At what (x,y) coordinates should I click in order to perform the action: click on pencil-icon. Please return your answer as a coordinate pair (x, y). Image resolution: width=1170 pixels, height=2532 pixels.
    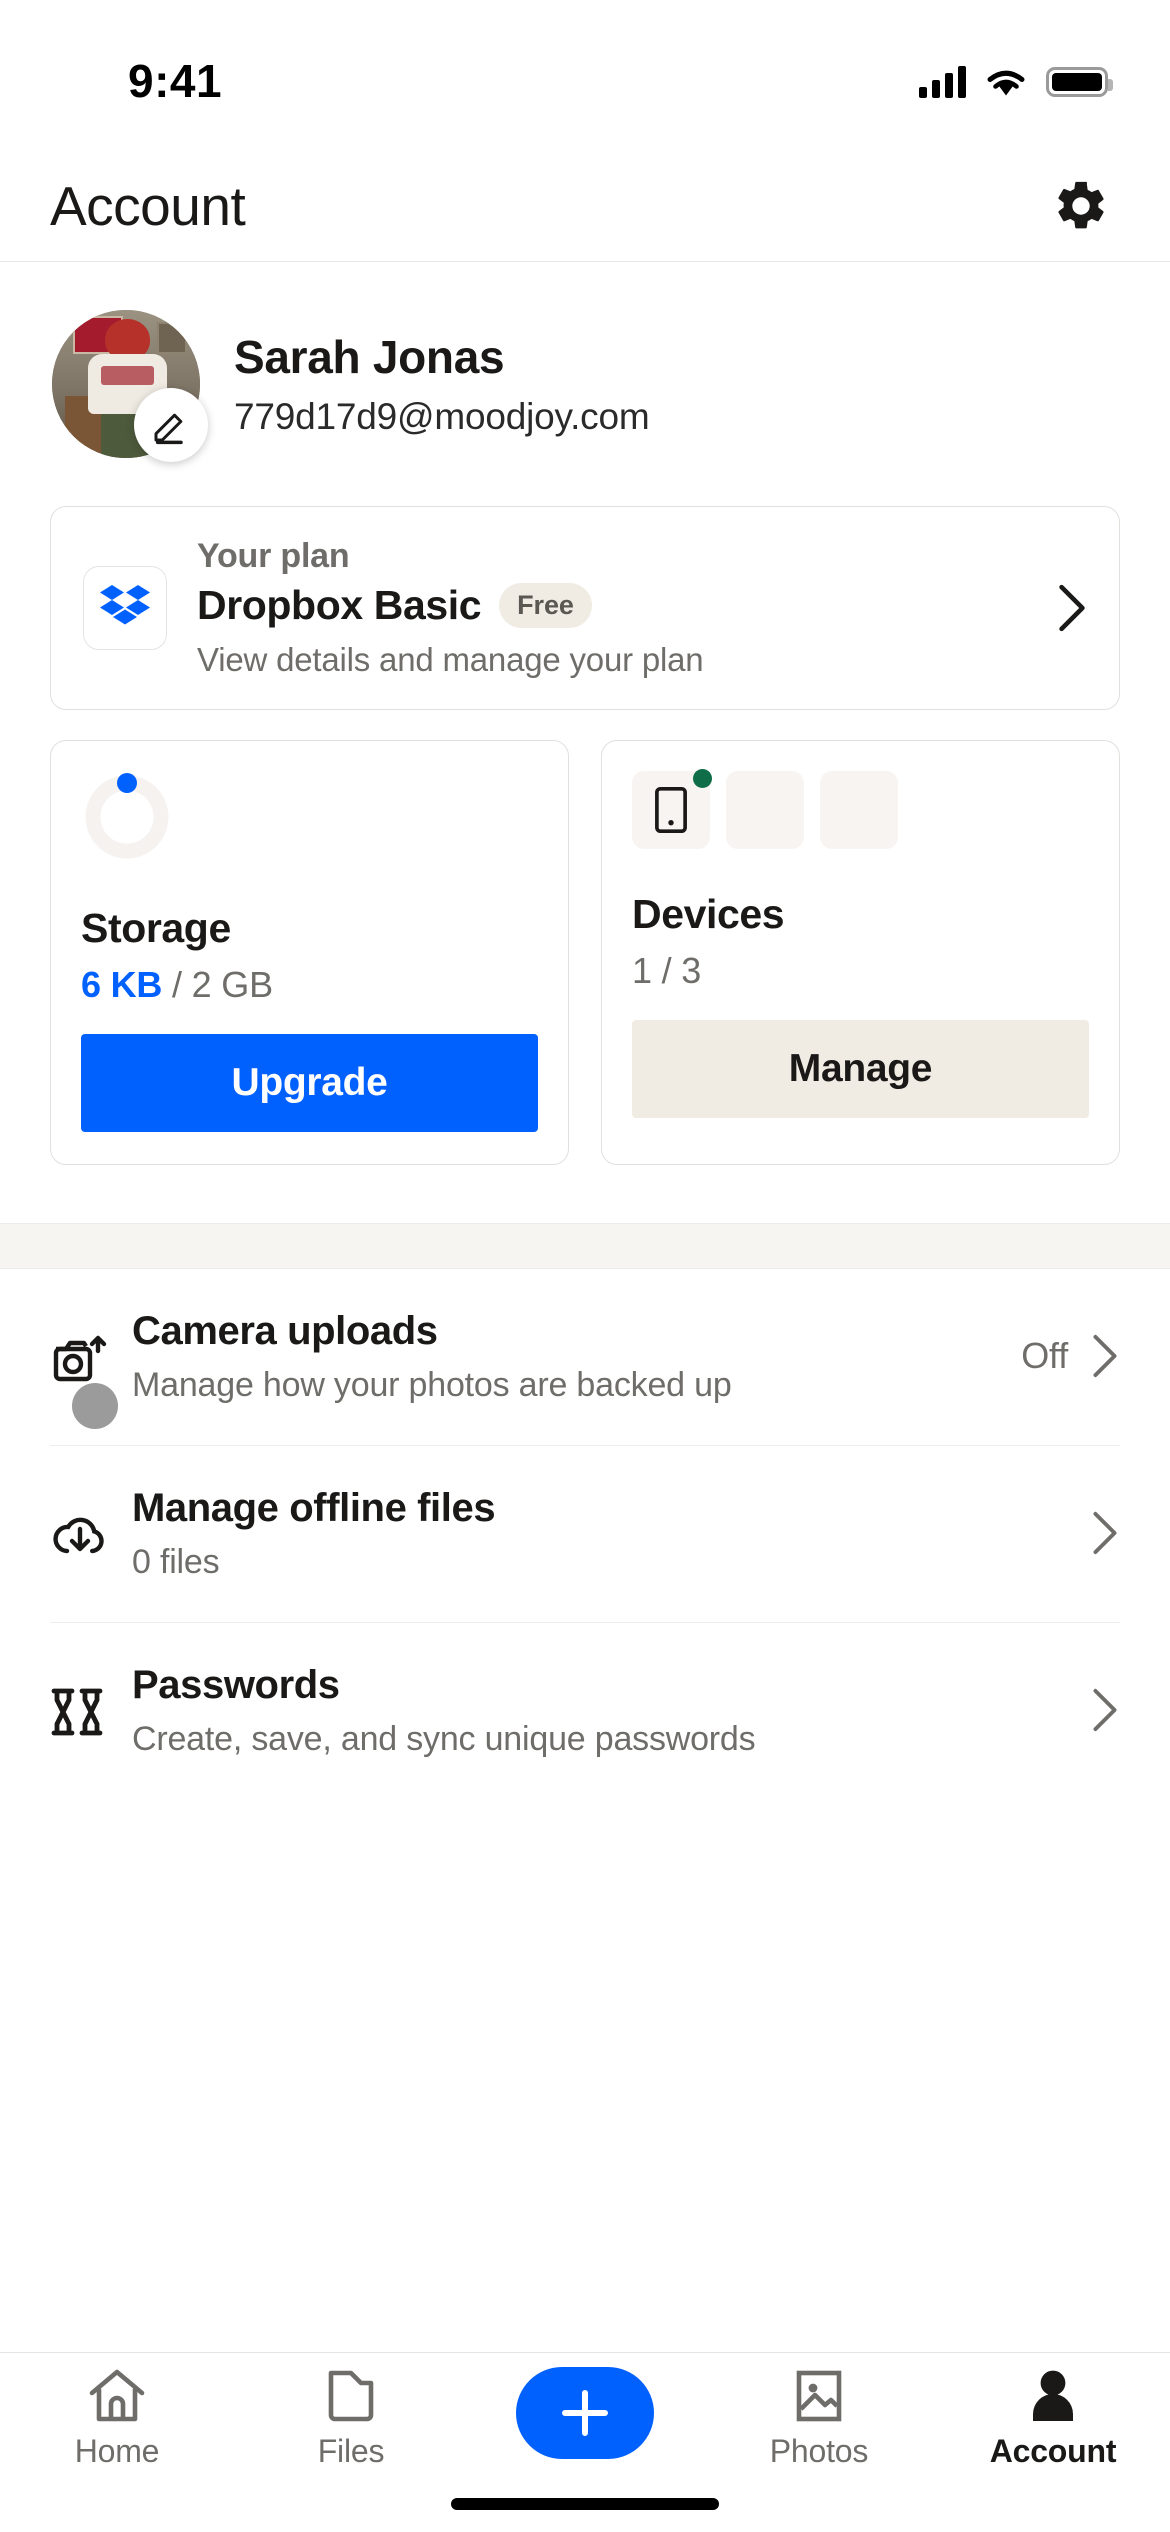
    Looking at the image, I should click on (168, 429).